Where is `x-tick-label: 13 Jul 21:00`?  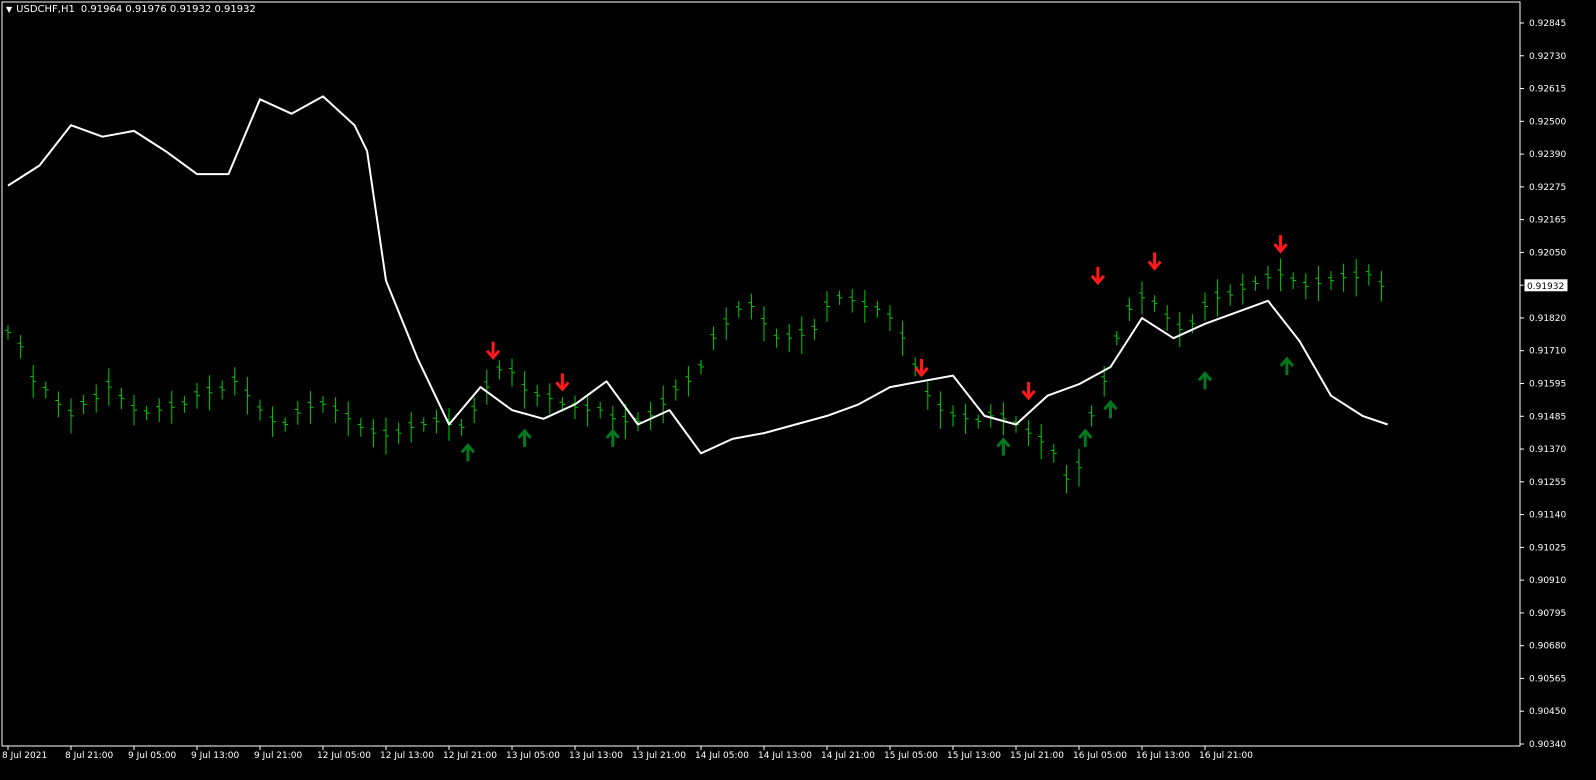 x-tick-label: 13 Jul 21:00 is located at coordinates (659, 756).